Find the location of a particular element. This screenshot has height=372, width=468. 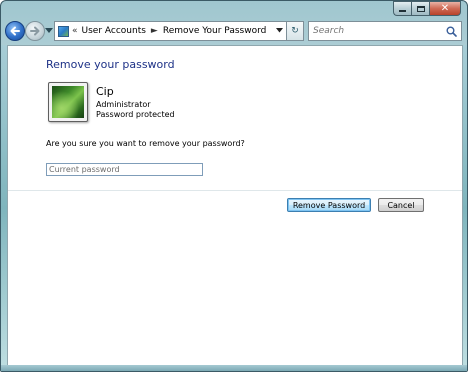

search-input is located at coordinates (377, 31).